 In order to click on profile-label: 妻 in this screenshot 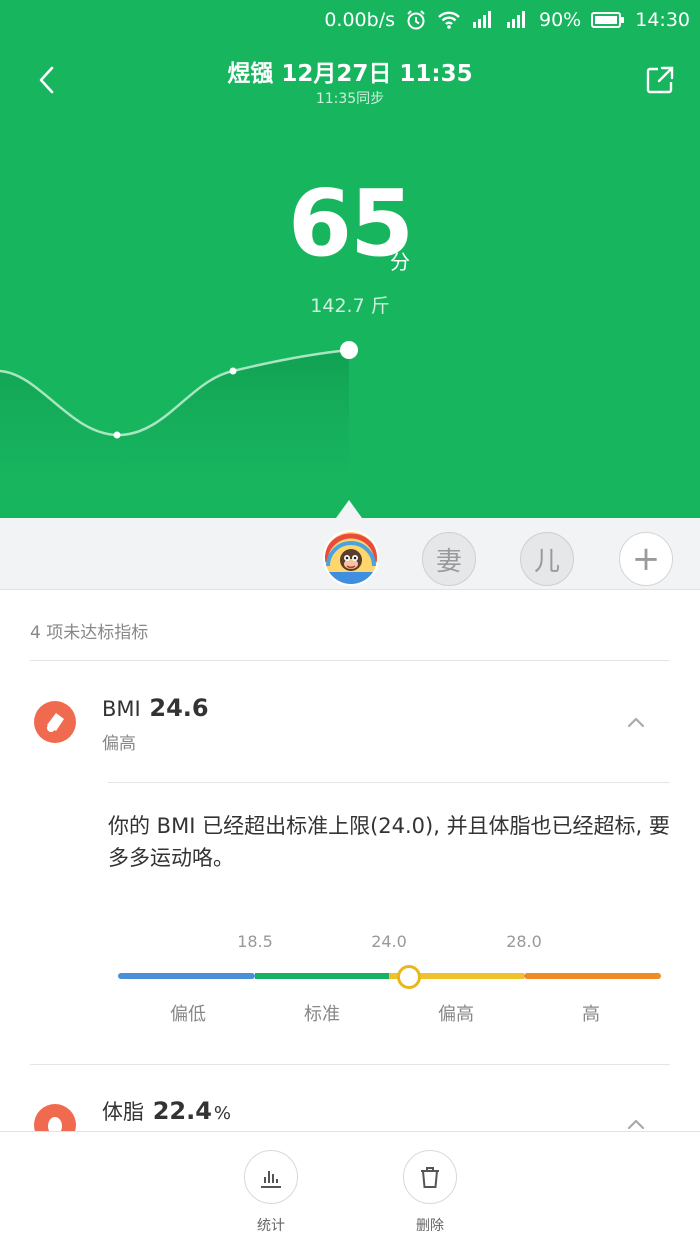, I will do `click(448, 561)`.